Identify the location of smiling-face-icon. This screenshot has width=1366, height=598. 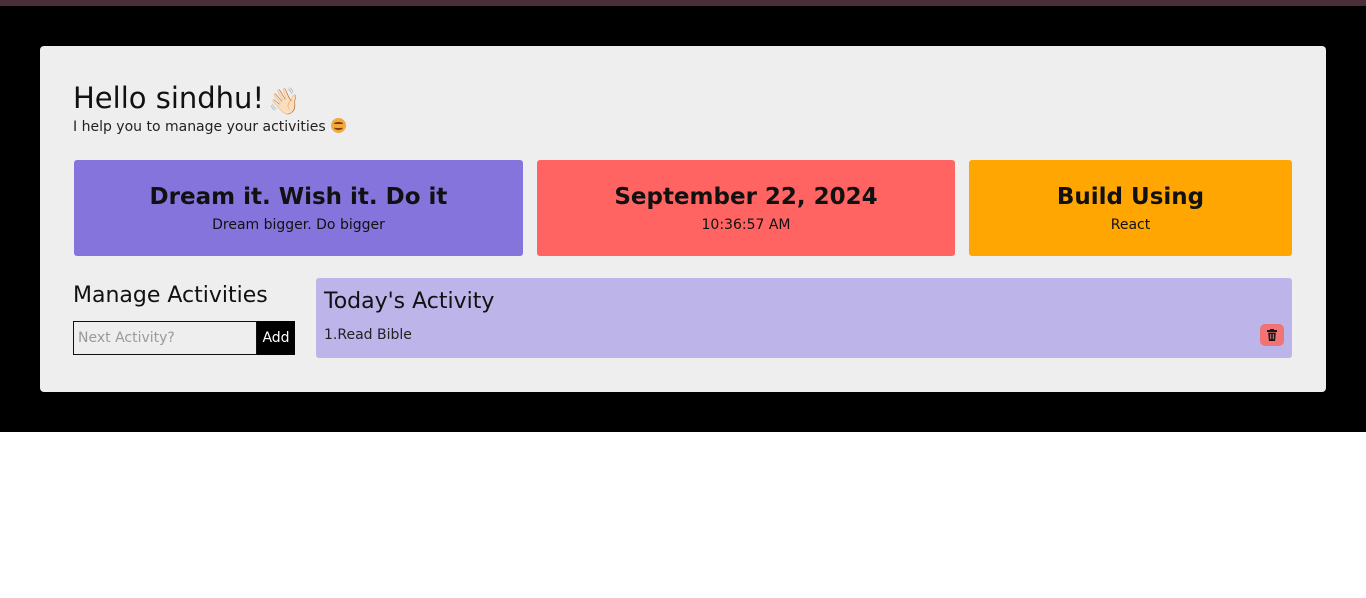
(338, 125).